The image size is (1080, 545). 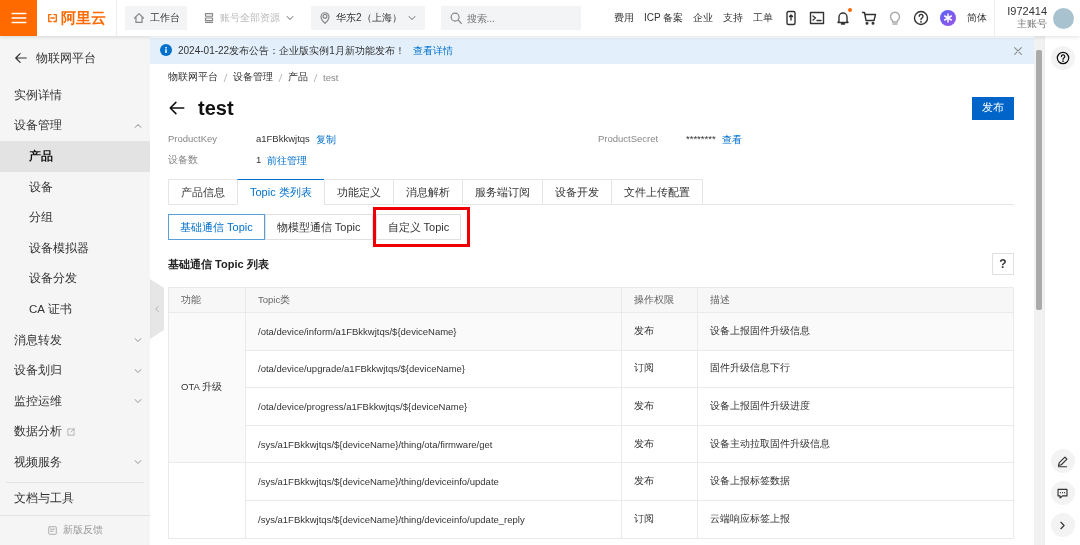 What do you see at coordinates (75, 217) in the screenshot?
I see `sidebar-item: 分组` at bounding box center [75, 217].